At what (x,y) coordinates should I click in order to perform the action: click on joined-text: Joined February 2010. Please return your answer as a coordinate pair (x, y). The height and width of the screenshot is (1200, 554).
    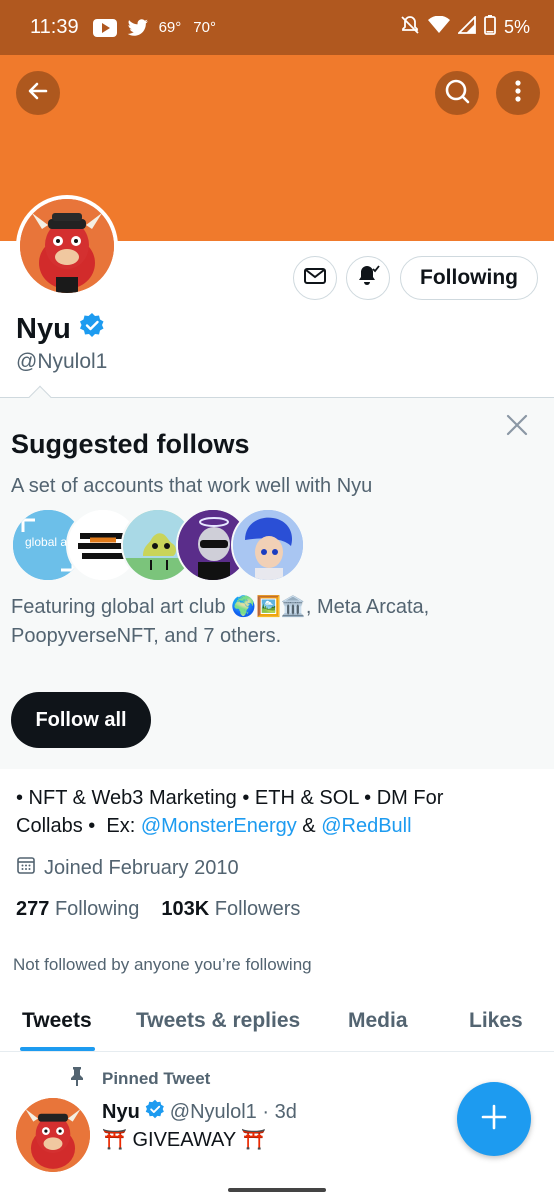
    Looking at the image, I should click on (141, 867).